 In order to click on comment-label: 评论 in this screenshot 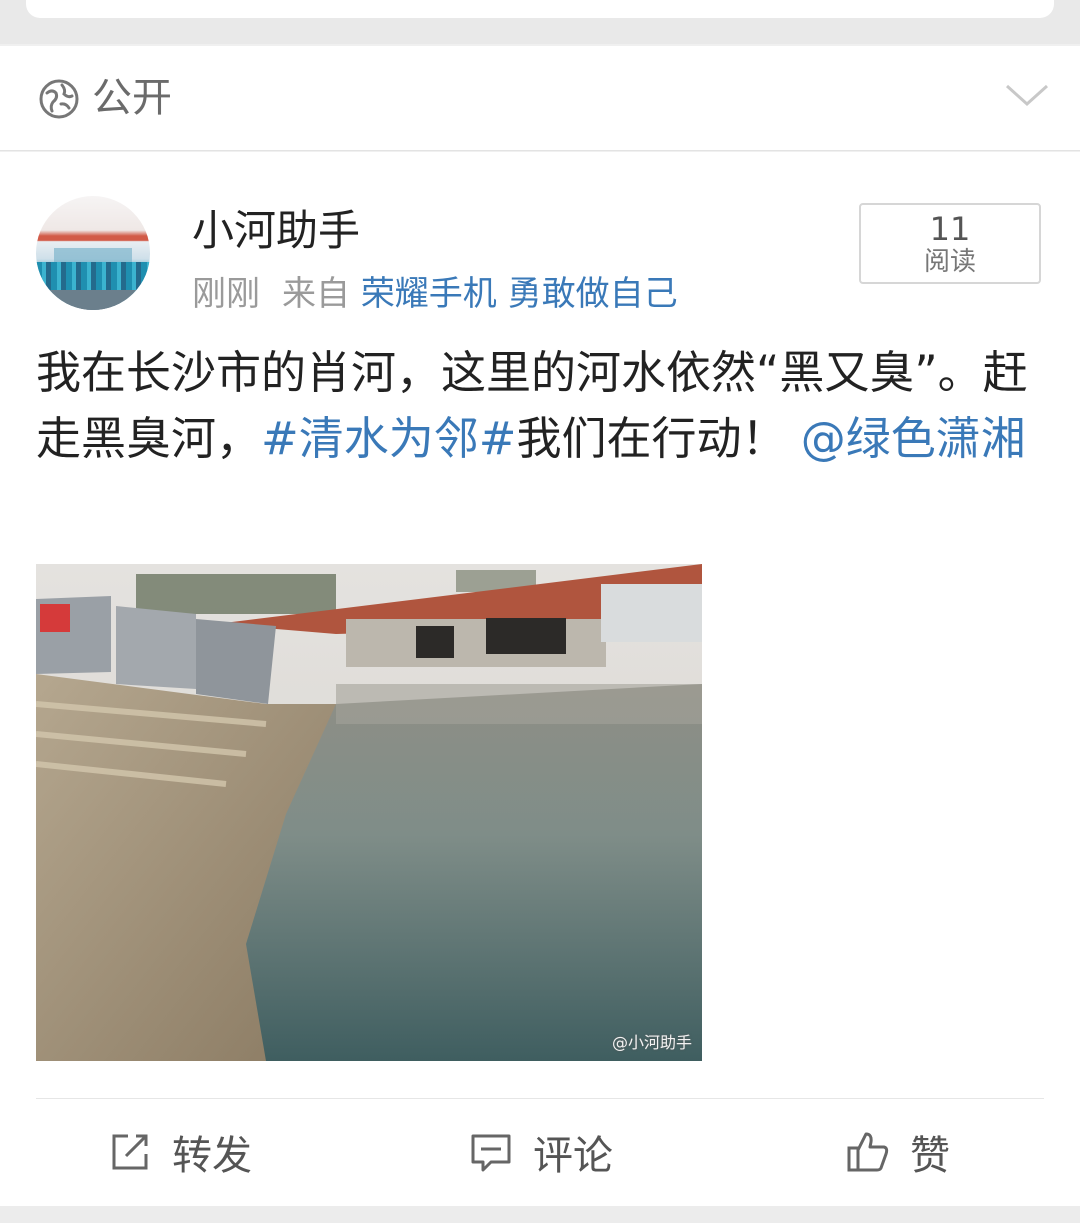, I will do `click(573, 1156)`.